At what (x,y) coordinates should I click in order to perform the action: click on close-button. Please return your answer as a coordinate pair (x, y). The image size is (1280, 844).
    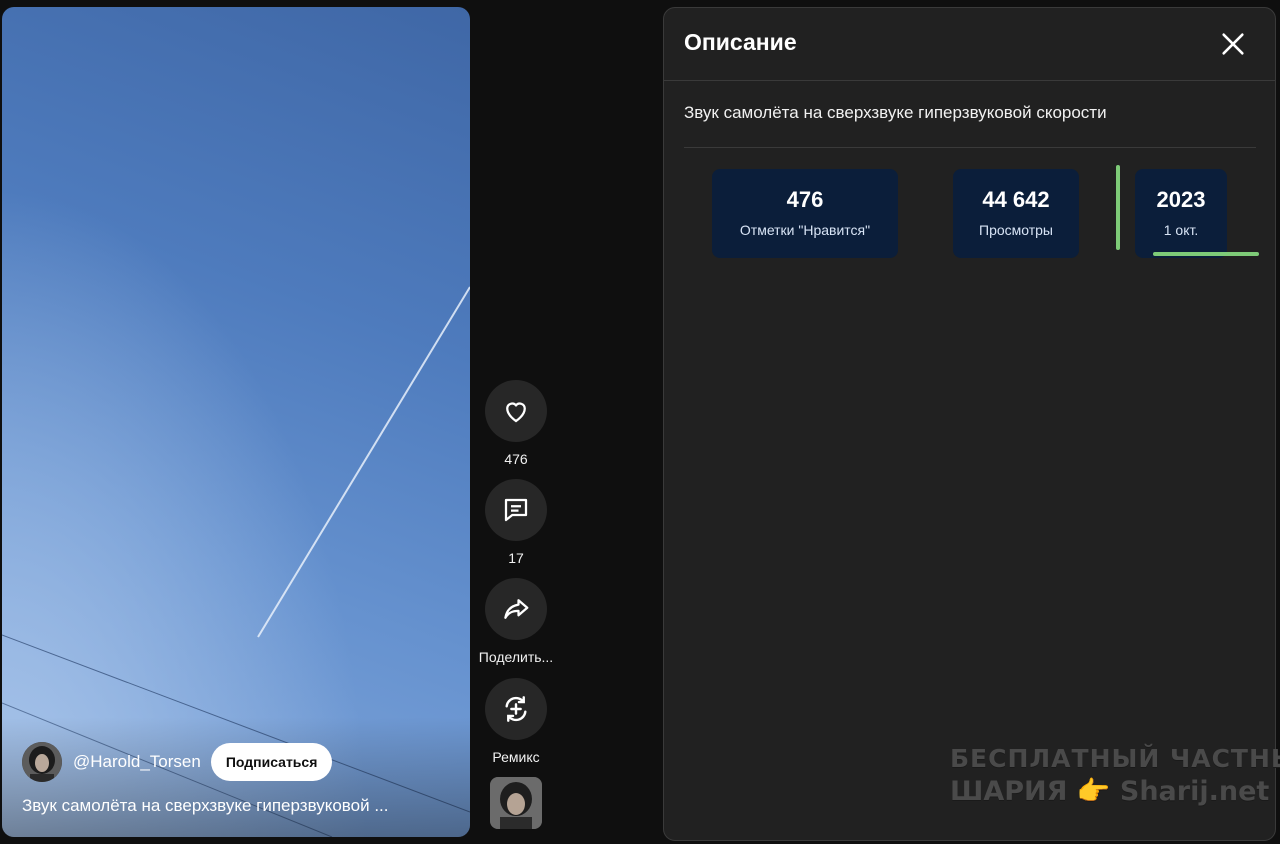
    Looking at the image, I should click on (1233, 44).